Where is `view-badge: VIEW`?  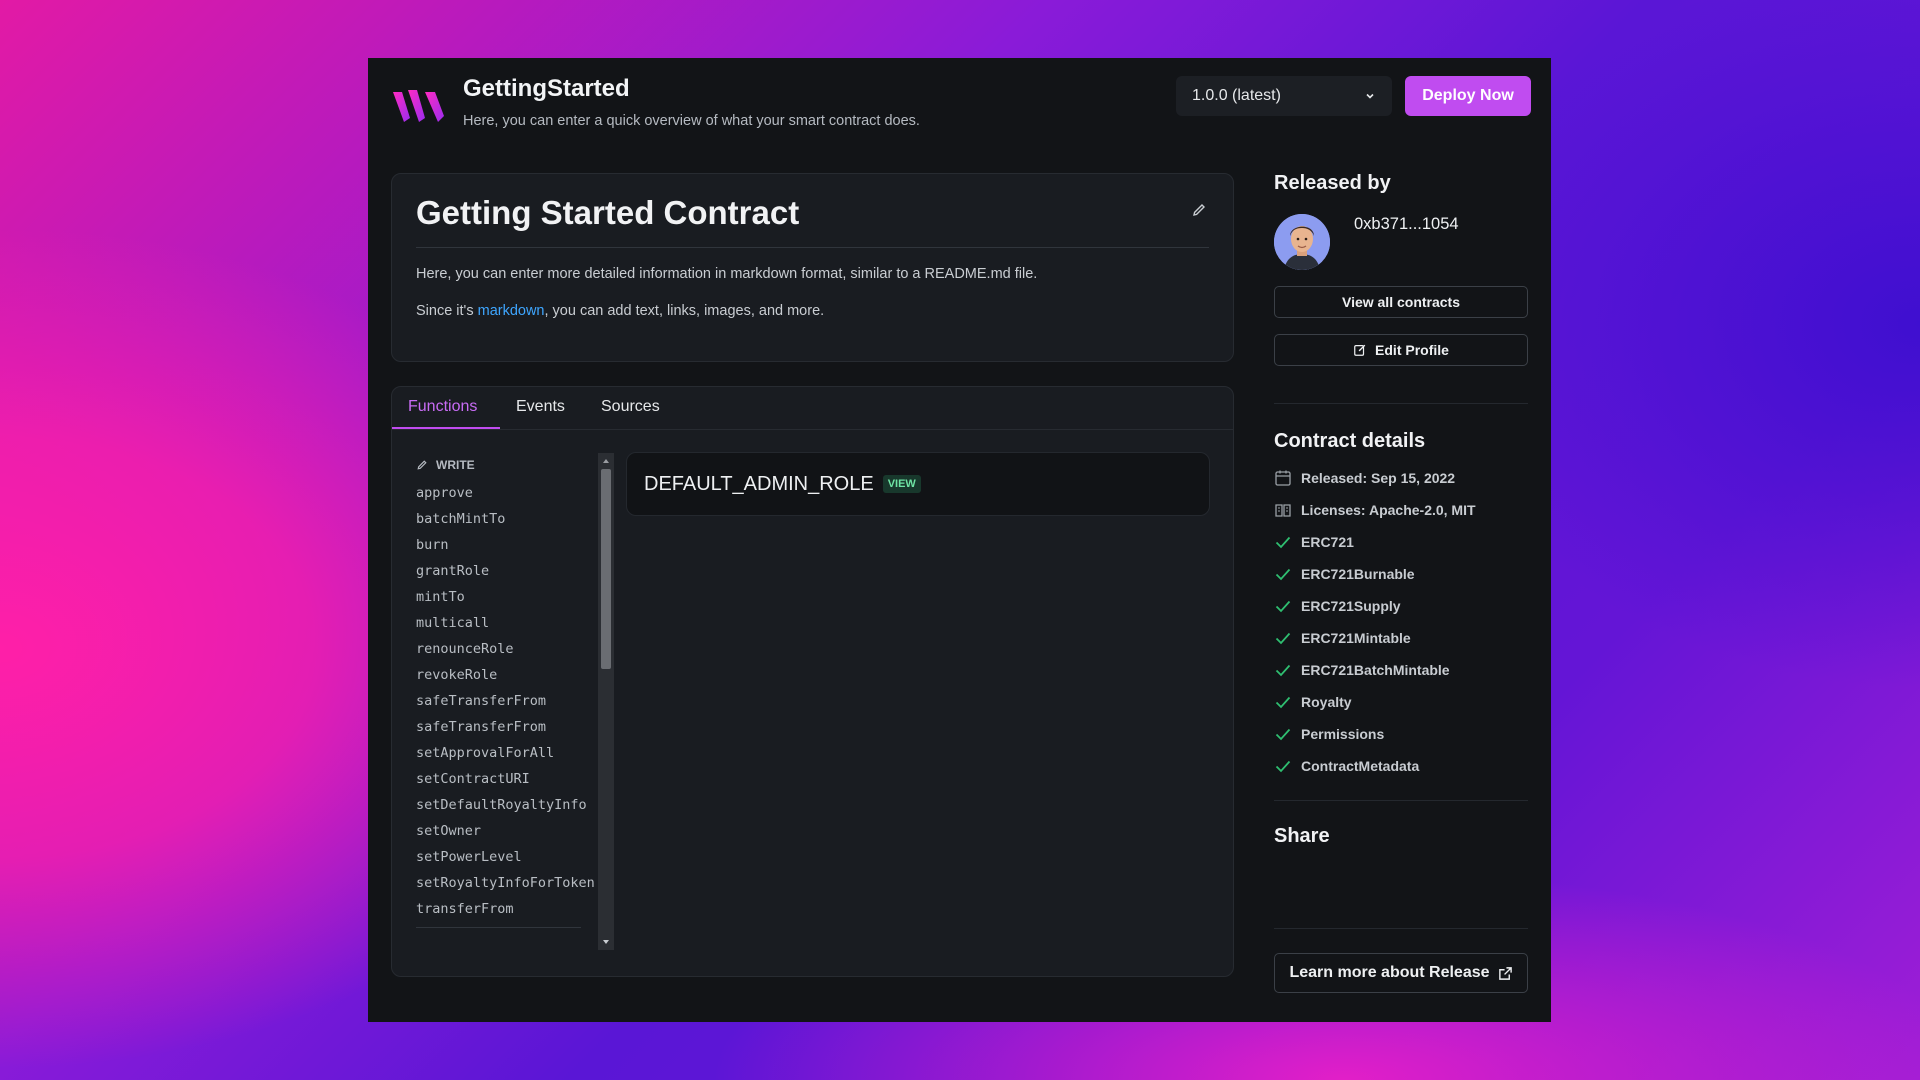
view-badge: VIEW is located at coordinates (901, 484).